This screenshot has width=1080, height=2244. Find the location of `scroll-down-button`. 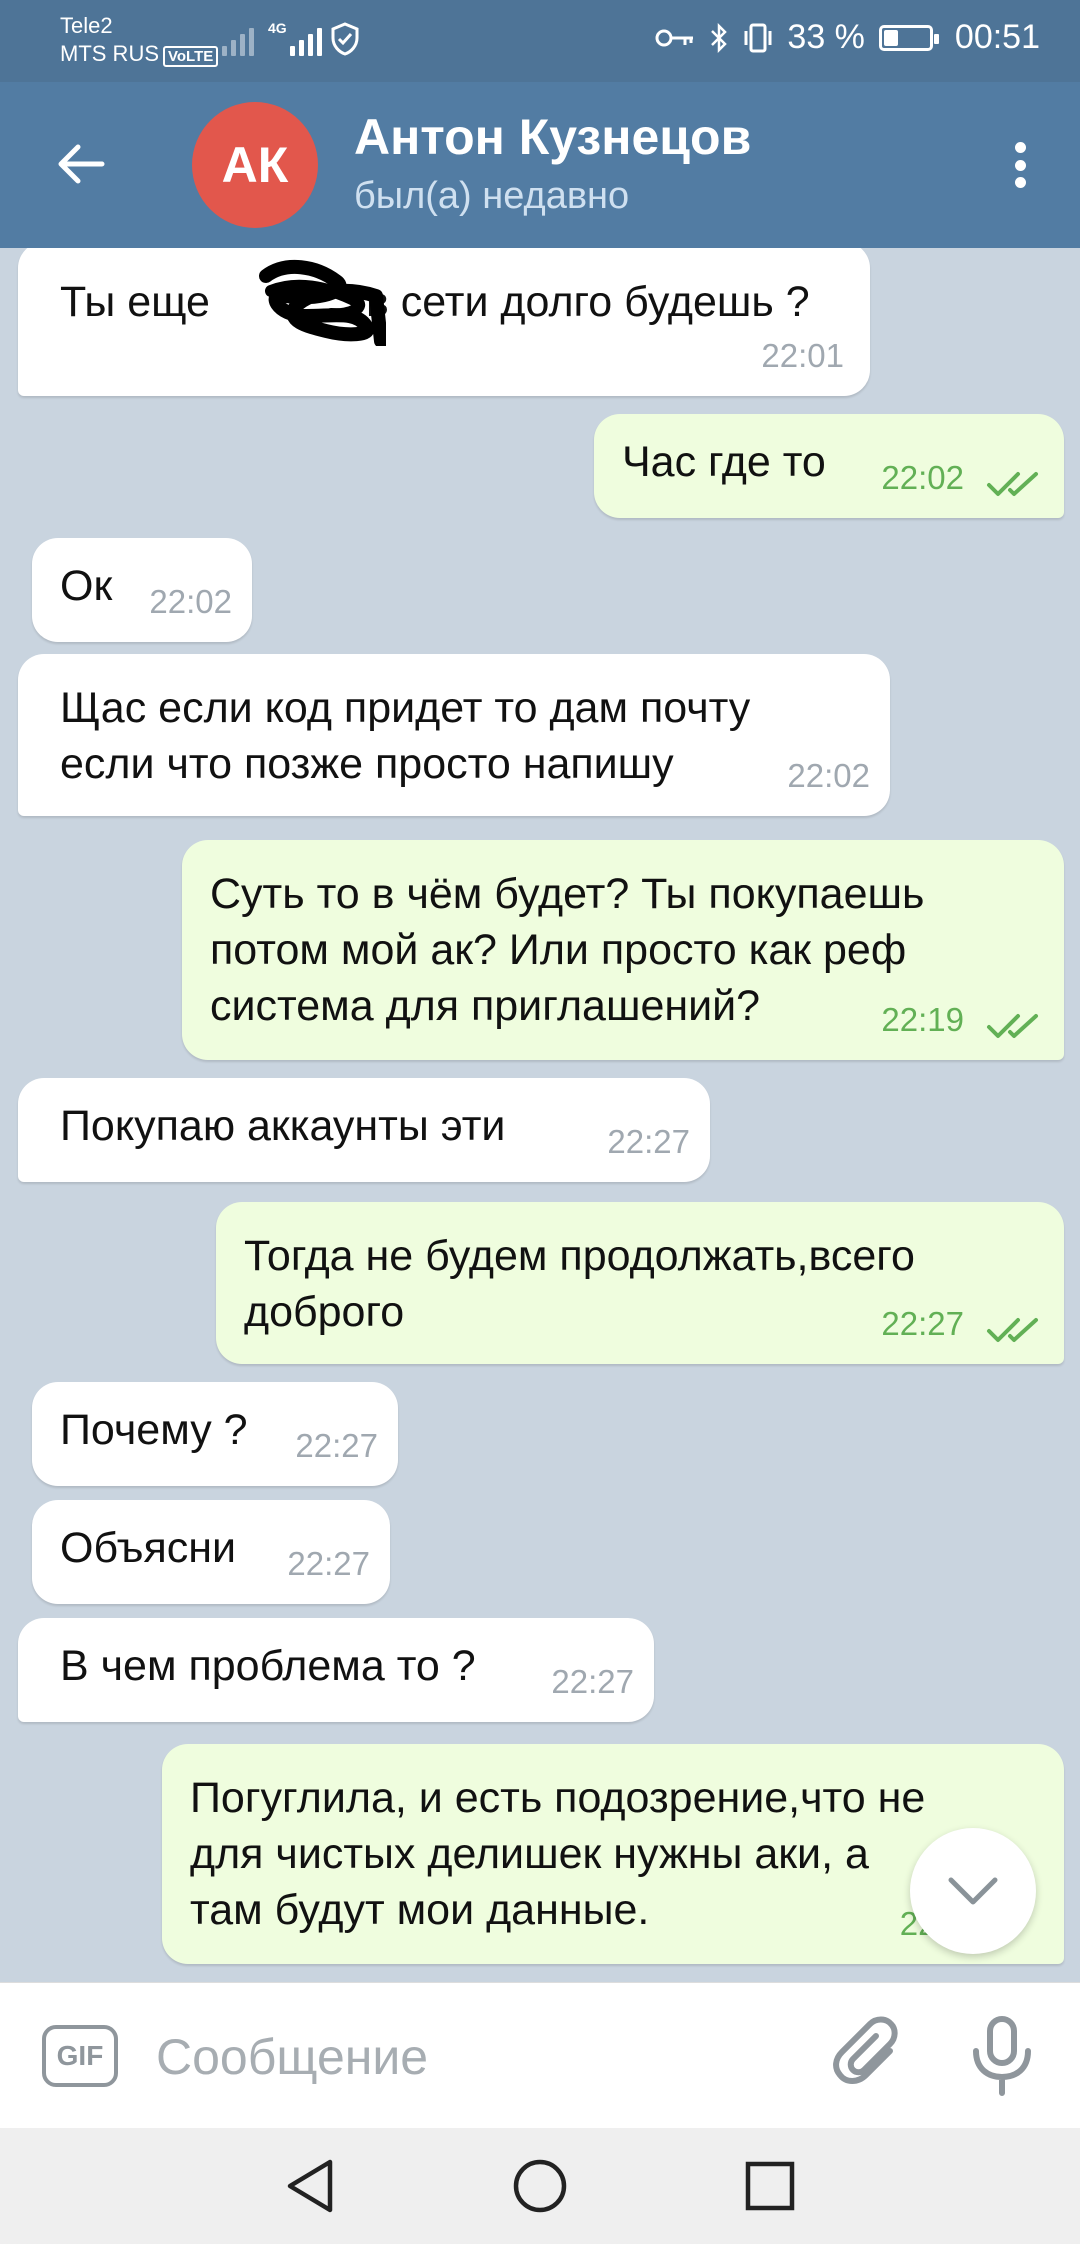

scroll-down-button is located at coordinates (973, 1891).